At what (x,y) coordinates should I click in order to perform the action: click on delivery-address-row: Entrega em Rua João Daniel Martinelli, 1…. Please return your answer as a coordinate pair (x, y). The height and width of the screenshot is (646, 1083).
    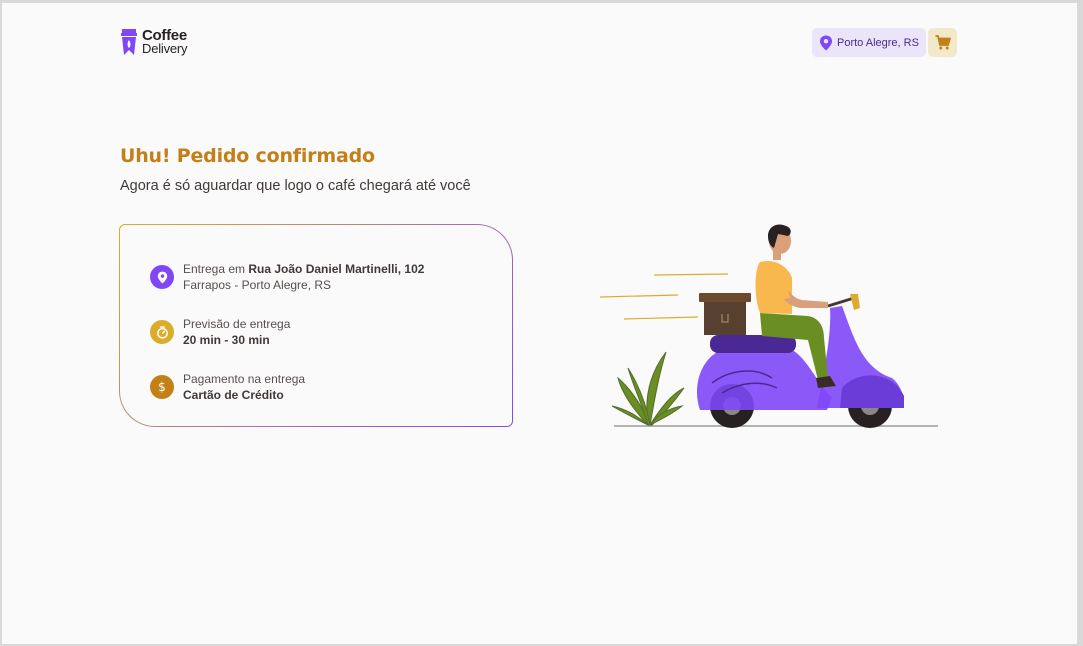
    Looking at the image, I should click on (287, 277).